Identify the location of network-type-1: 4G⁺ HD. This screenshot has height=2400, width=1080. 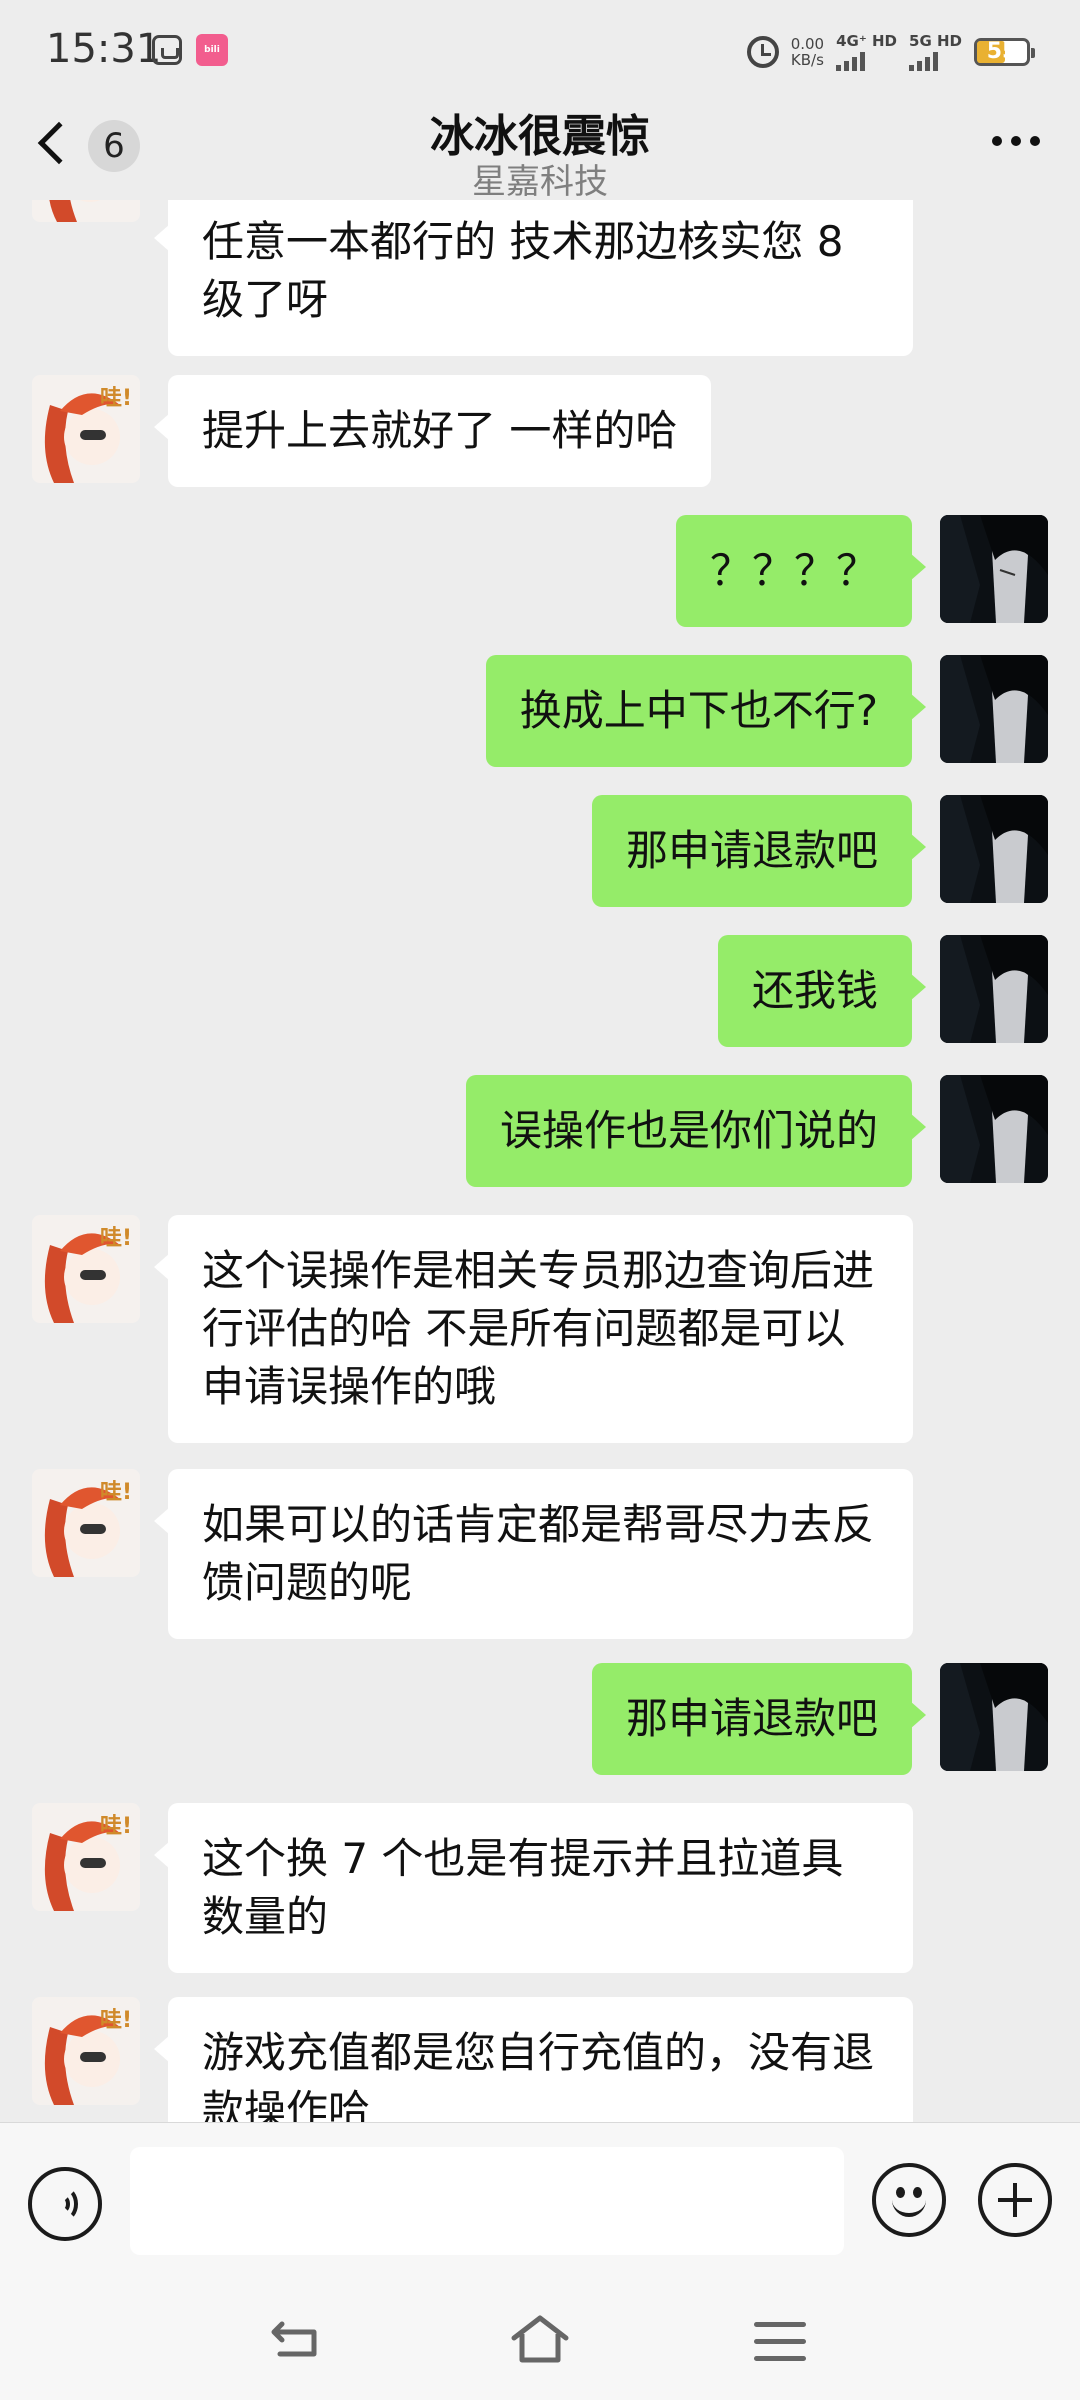
(867, 41).